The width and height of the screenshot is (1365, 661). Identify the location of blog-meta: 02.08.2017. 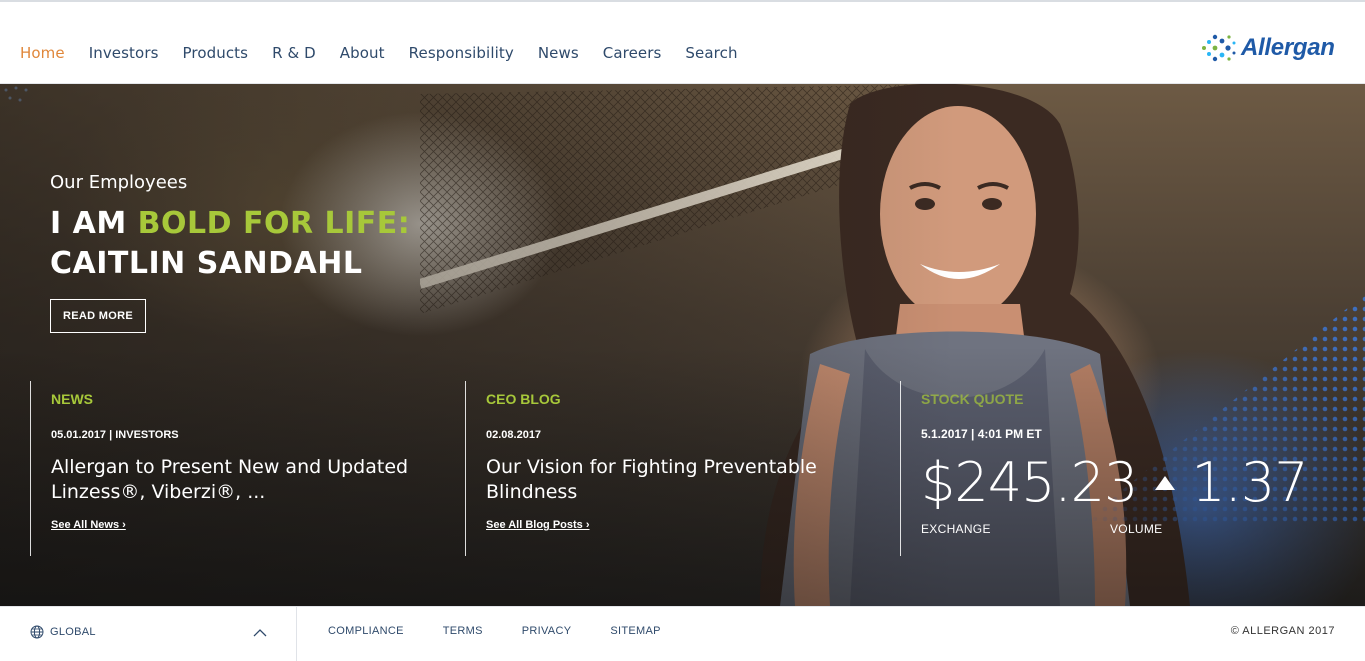
(514, 435).